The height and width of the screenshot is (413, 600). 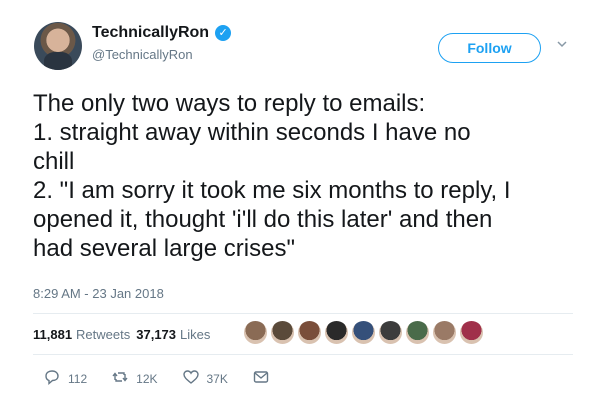 I want to click on retweet-count: 12K, so click(x=147, y=378).